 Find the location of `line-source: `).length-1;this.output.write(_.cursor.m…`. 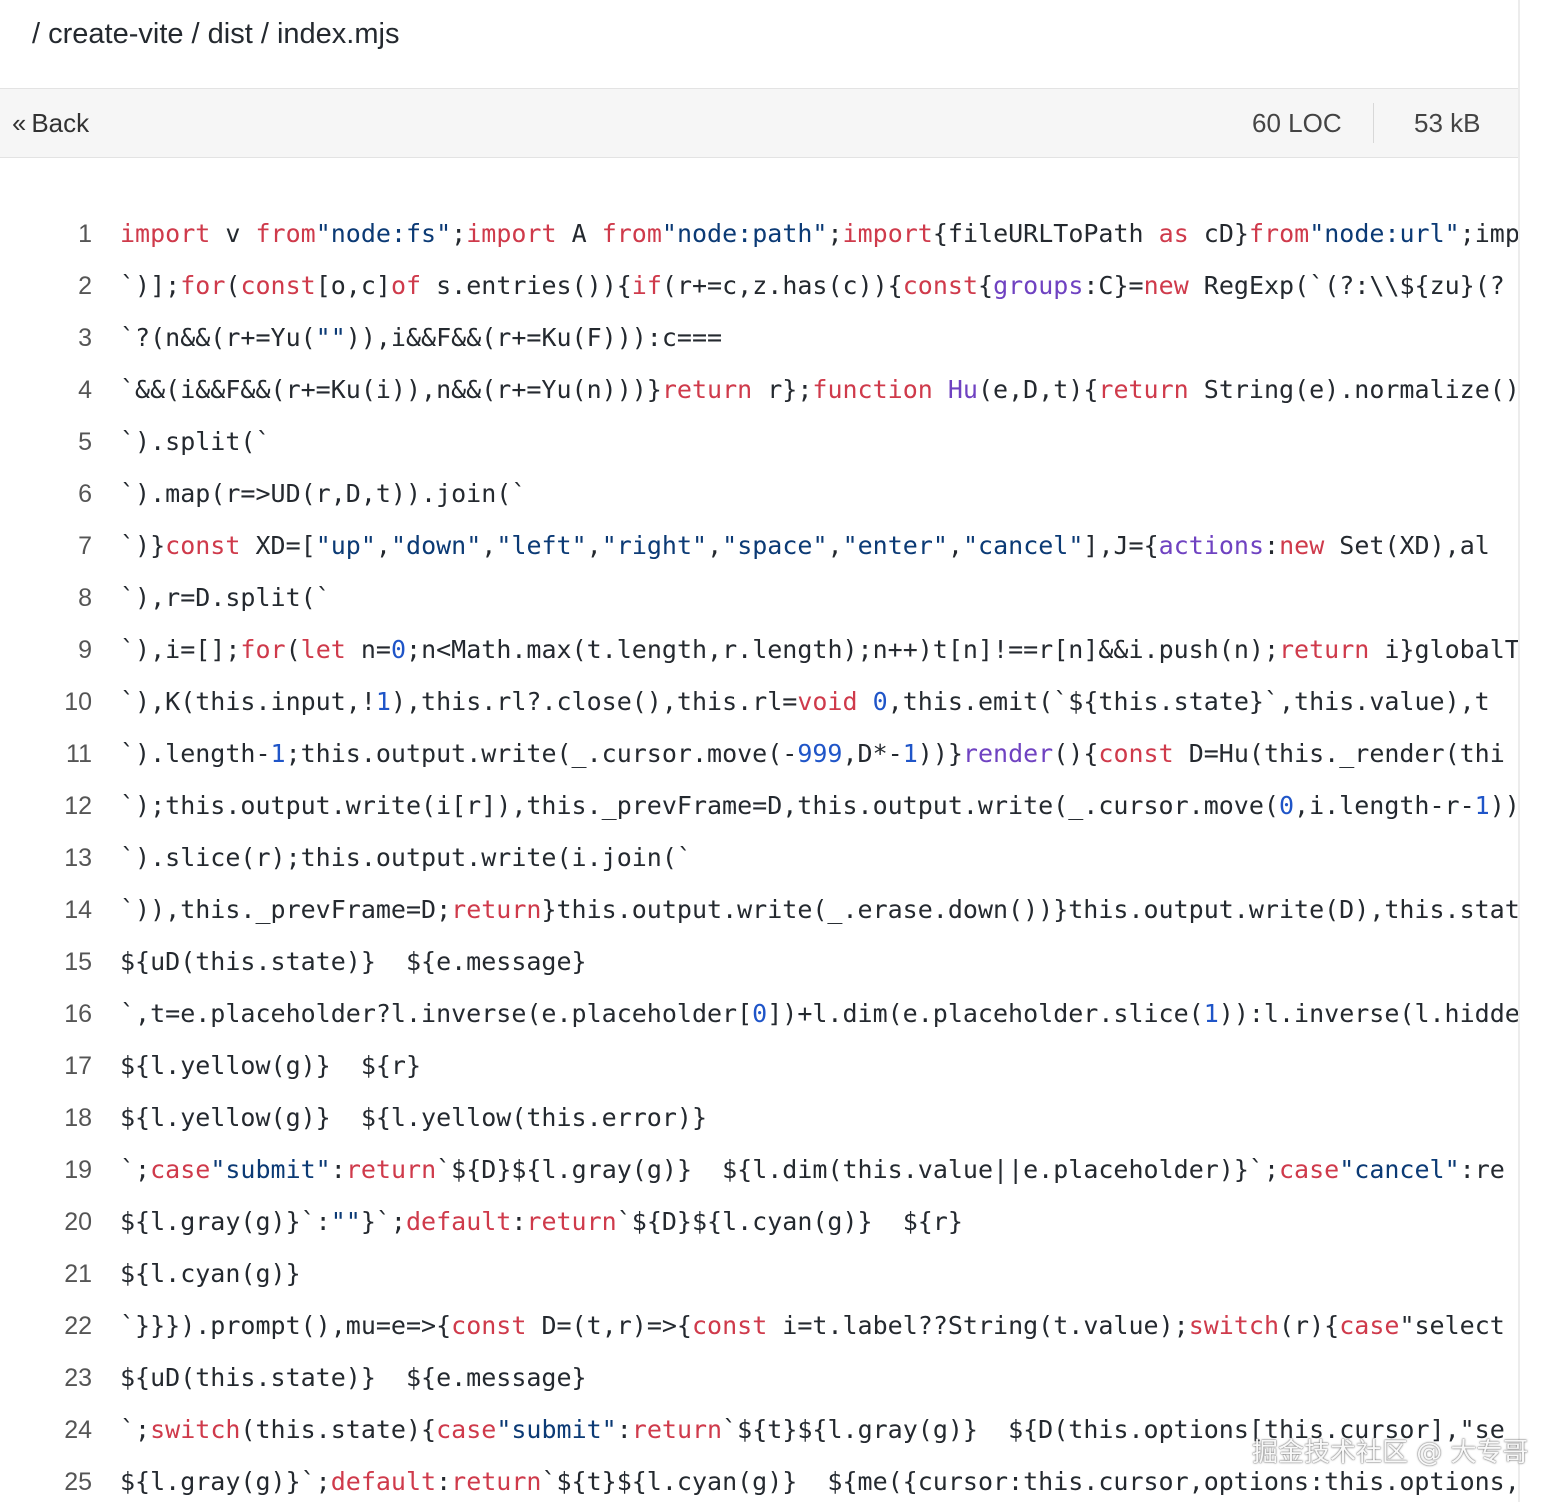

line-source: `).length-1;this.output.write(_.cursor.m… is located at coordinates (812, 753).